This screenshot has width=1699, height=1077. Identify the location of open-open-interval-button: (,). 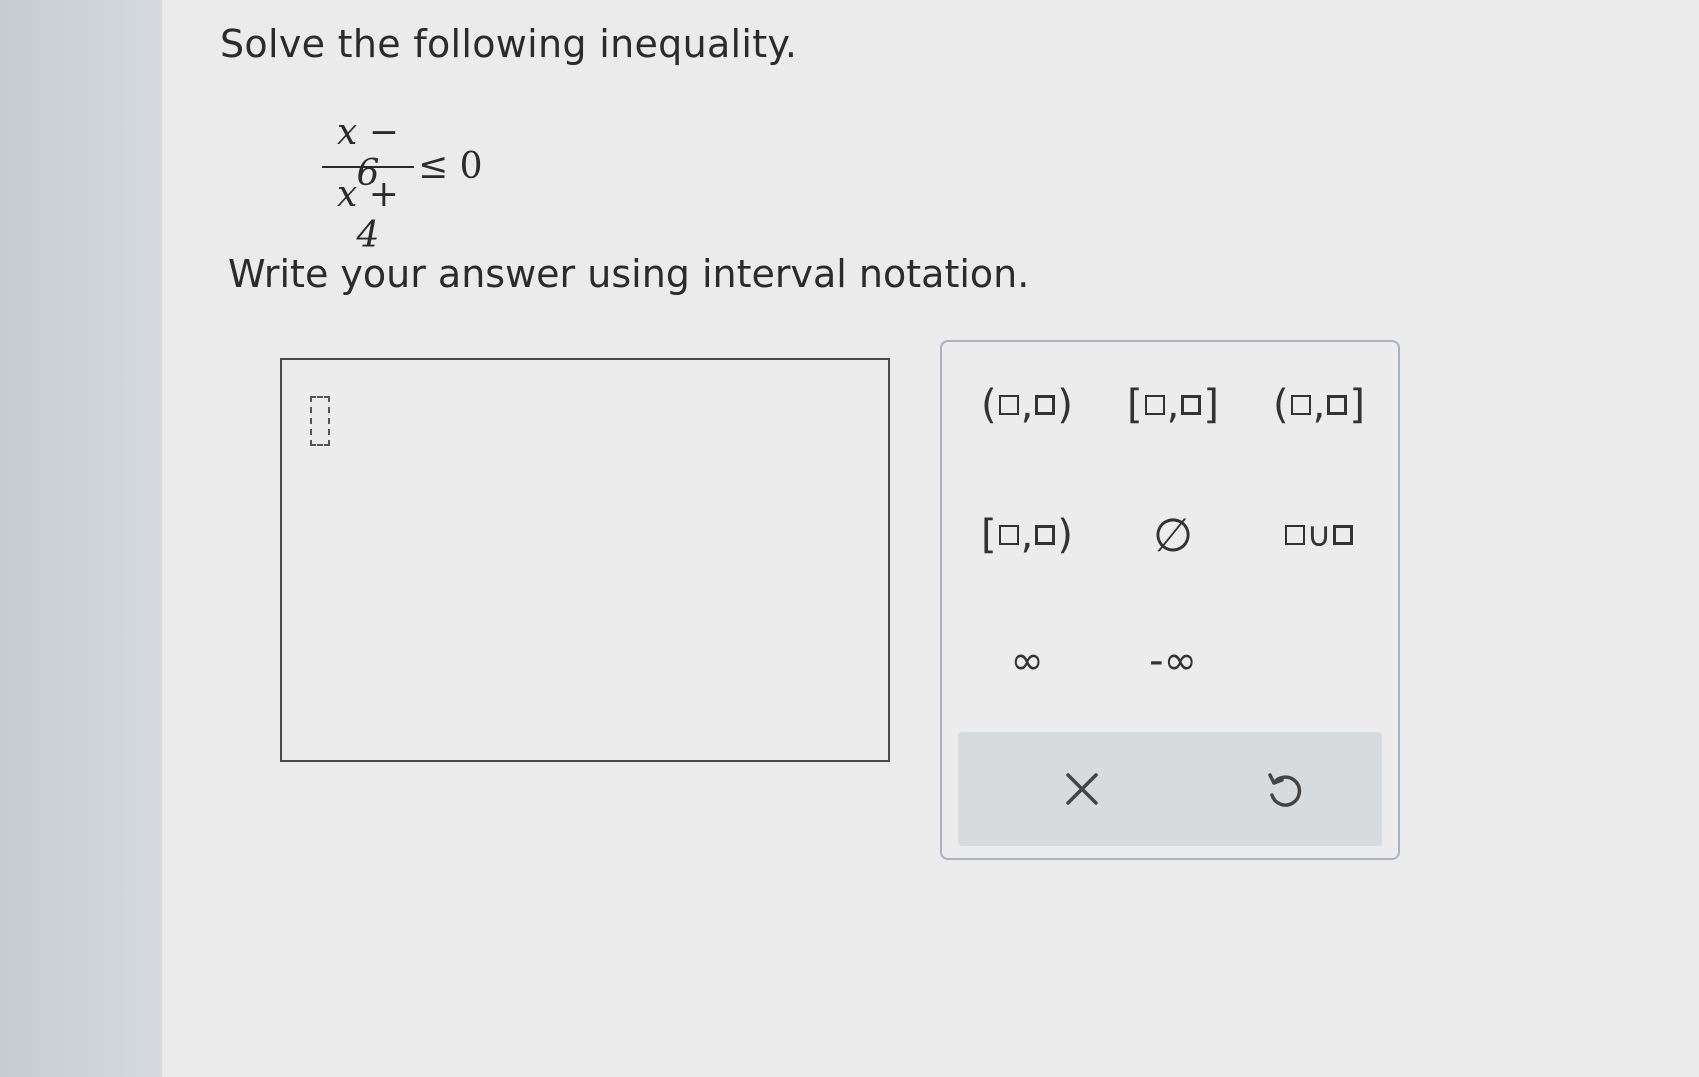
(1027, 405).